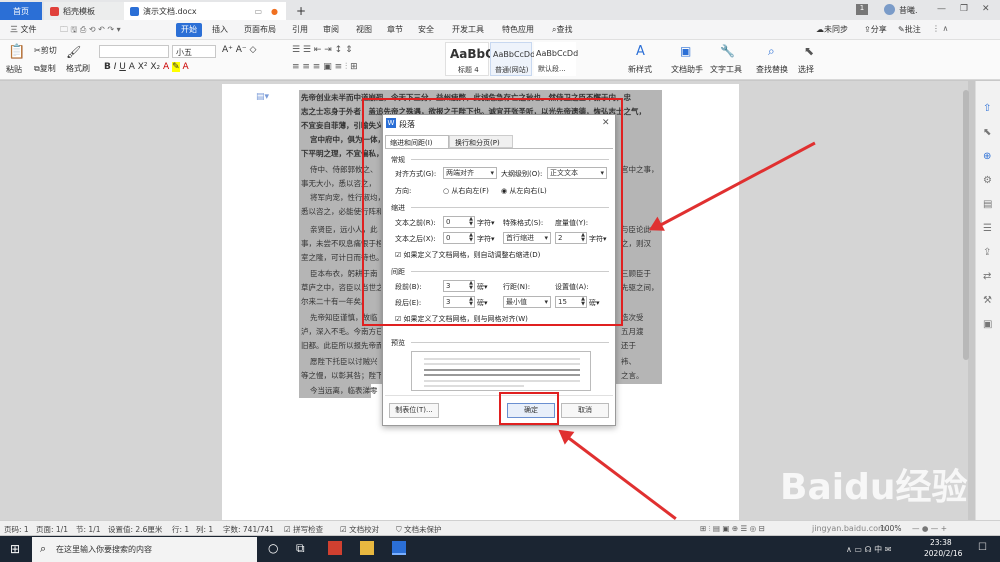  I want to click on menu-page-layout: 页面布局, so click(260, 29).